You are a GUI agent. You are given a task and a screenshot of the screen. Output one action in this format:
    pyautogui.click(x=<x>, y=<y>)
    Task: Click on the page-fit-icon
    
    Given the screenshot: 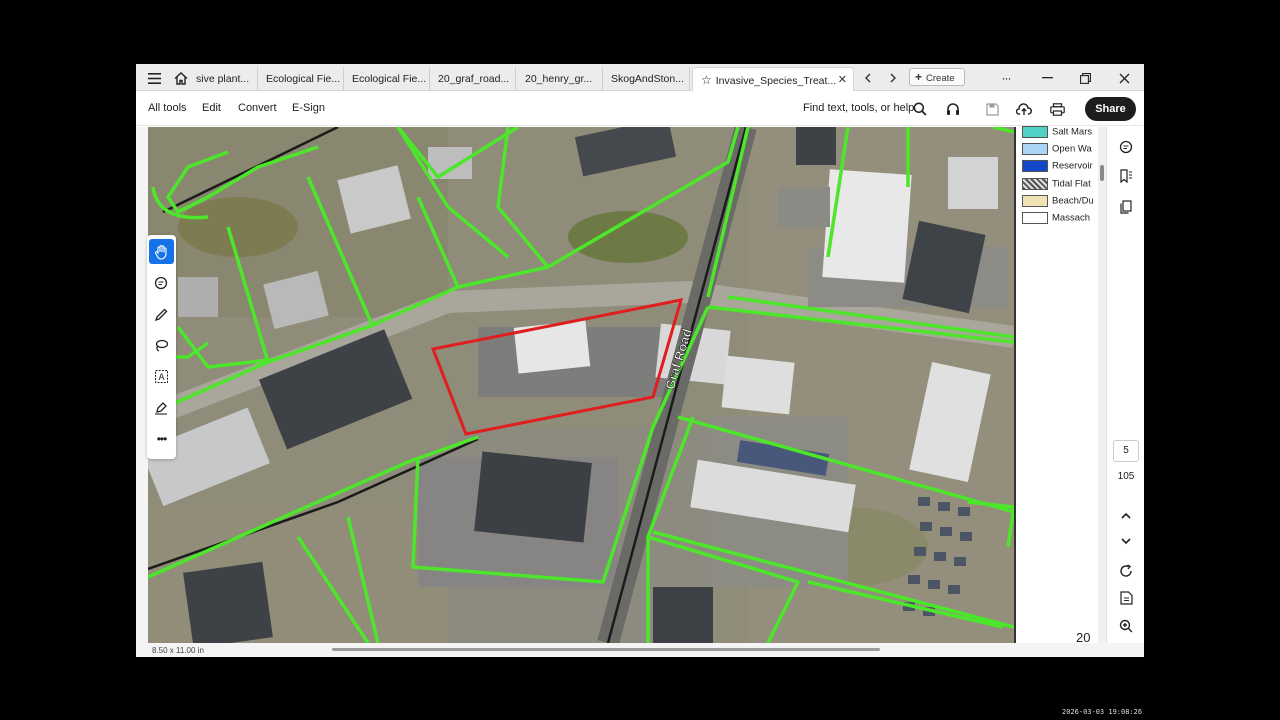 What is the action you would take?
    pyautogui.click(x=1126, y=598)
    